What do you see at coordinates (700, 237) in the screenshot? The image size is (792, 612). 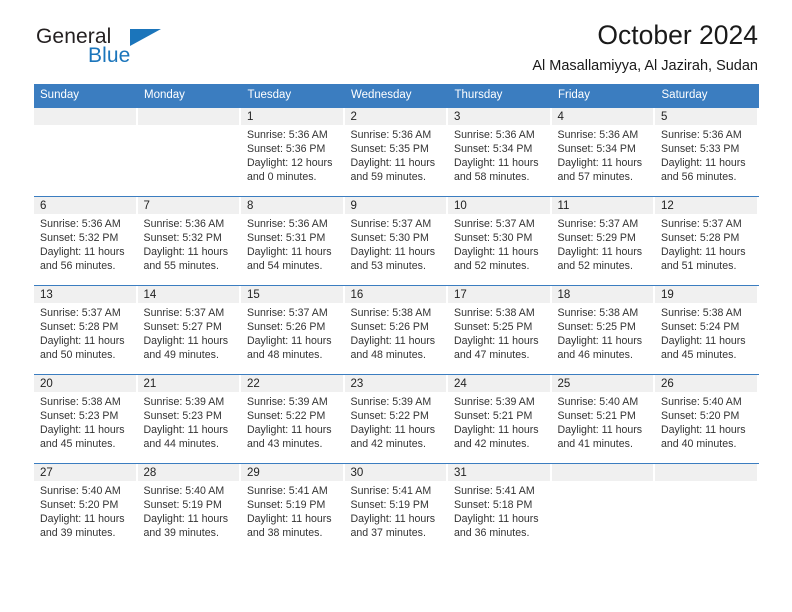 I see `sunset-text: Sunset: 5:28 PM` at bounding box center [700, 237].